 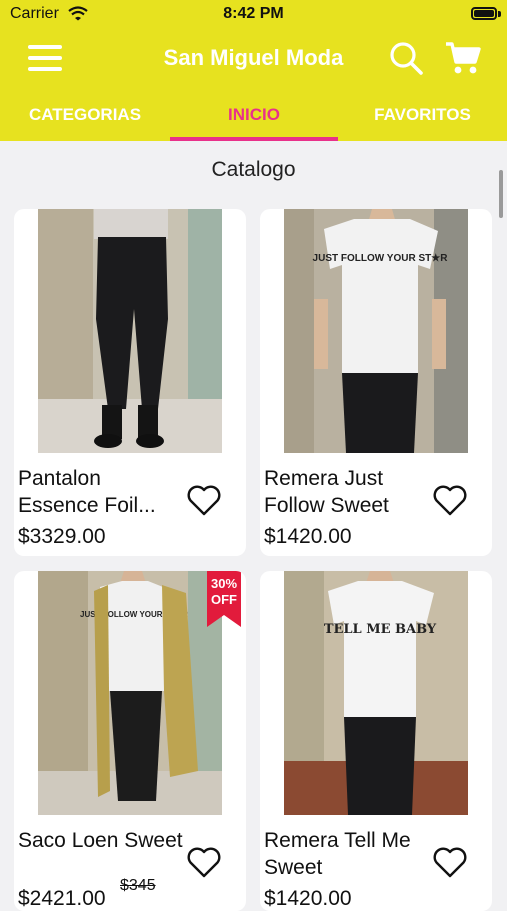 I want to click on catalog-title: Catalogo, so click(x=253, y=169).